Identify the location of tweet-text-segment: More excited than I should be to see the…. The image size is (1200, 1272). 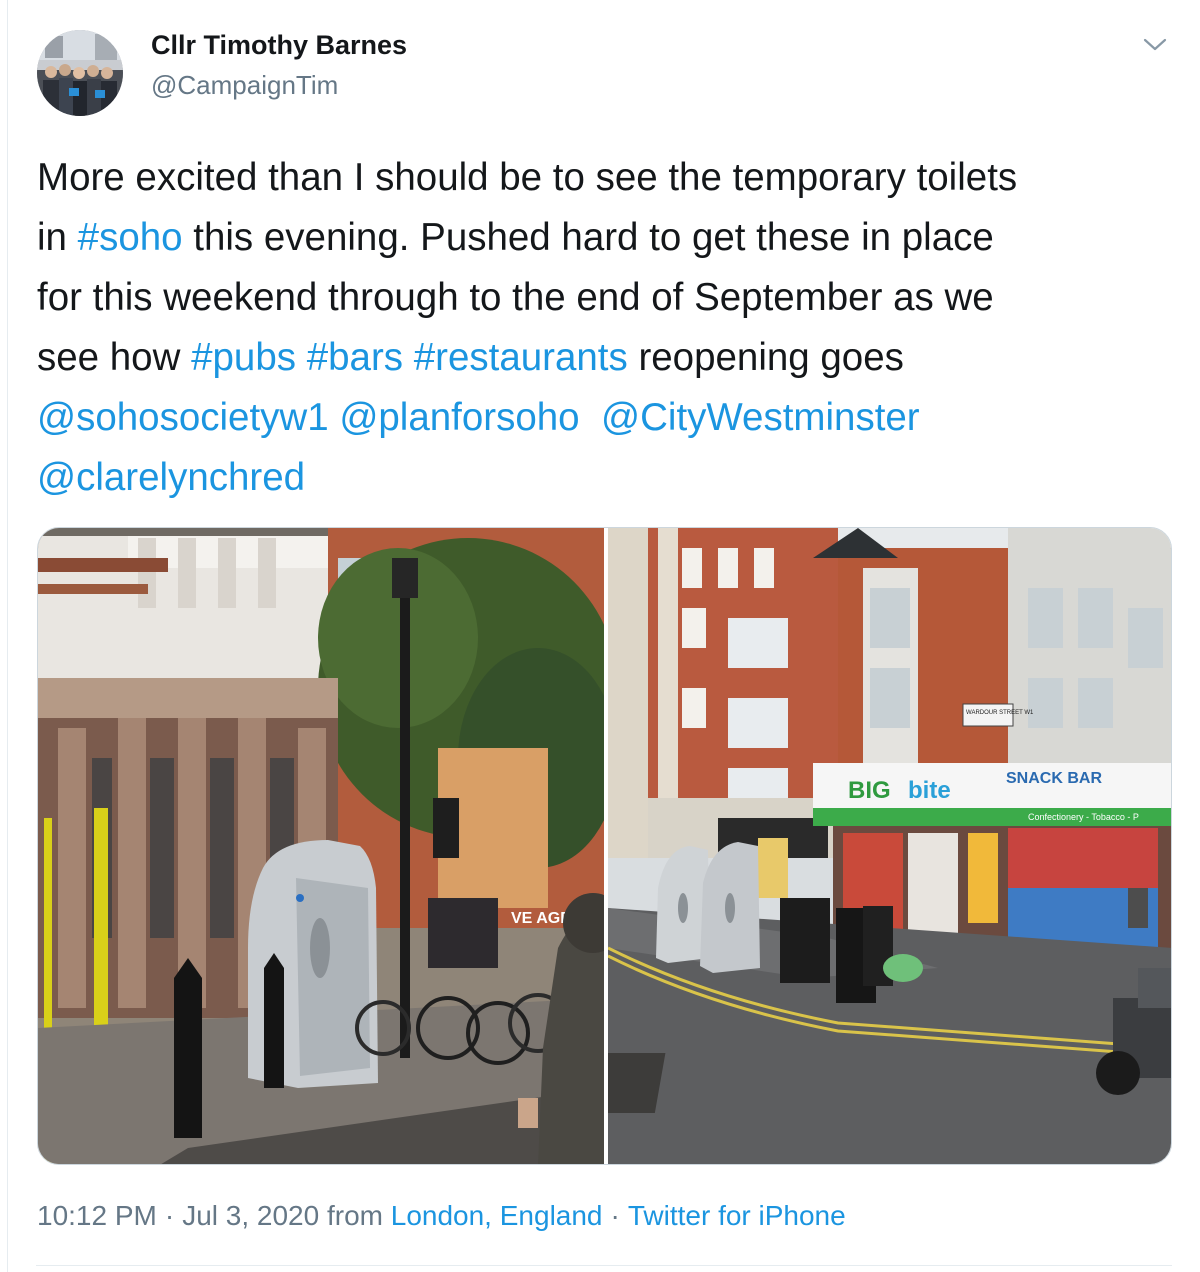
(527, 177).